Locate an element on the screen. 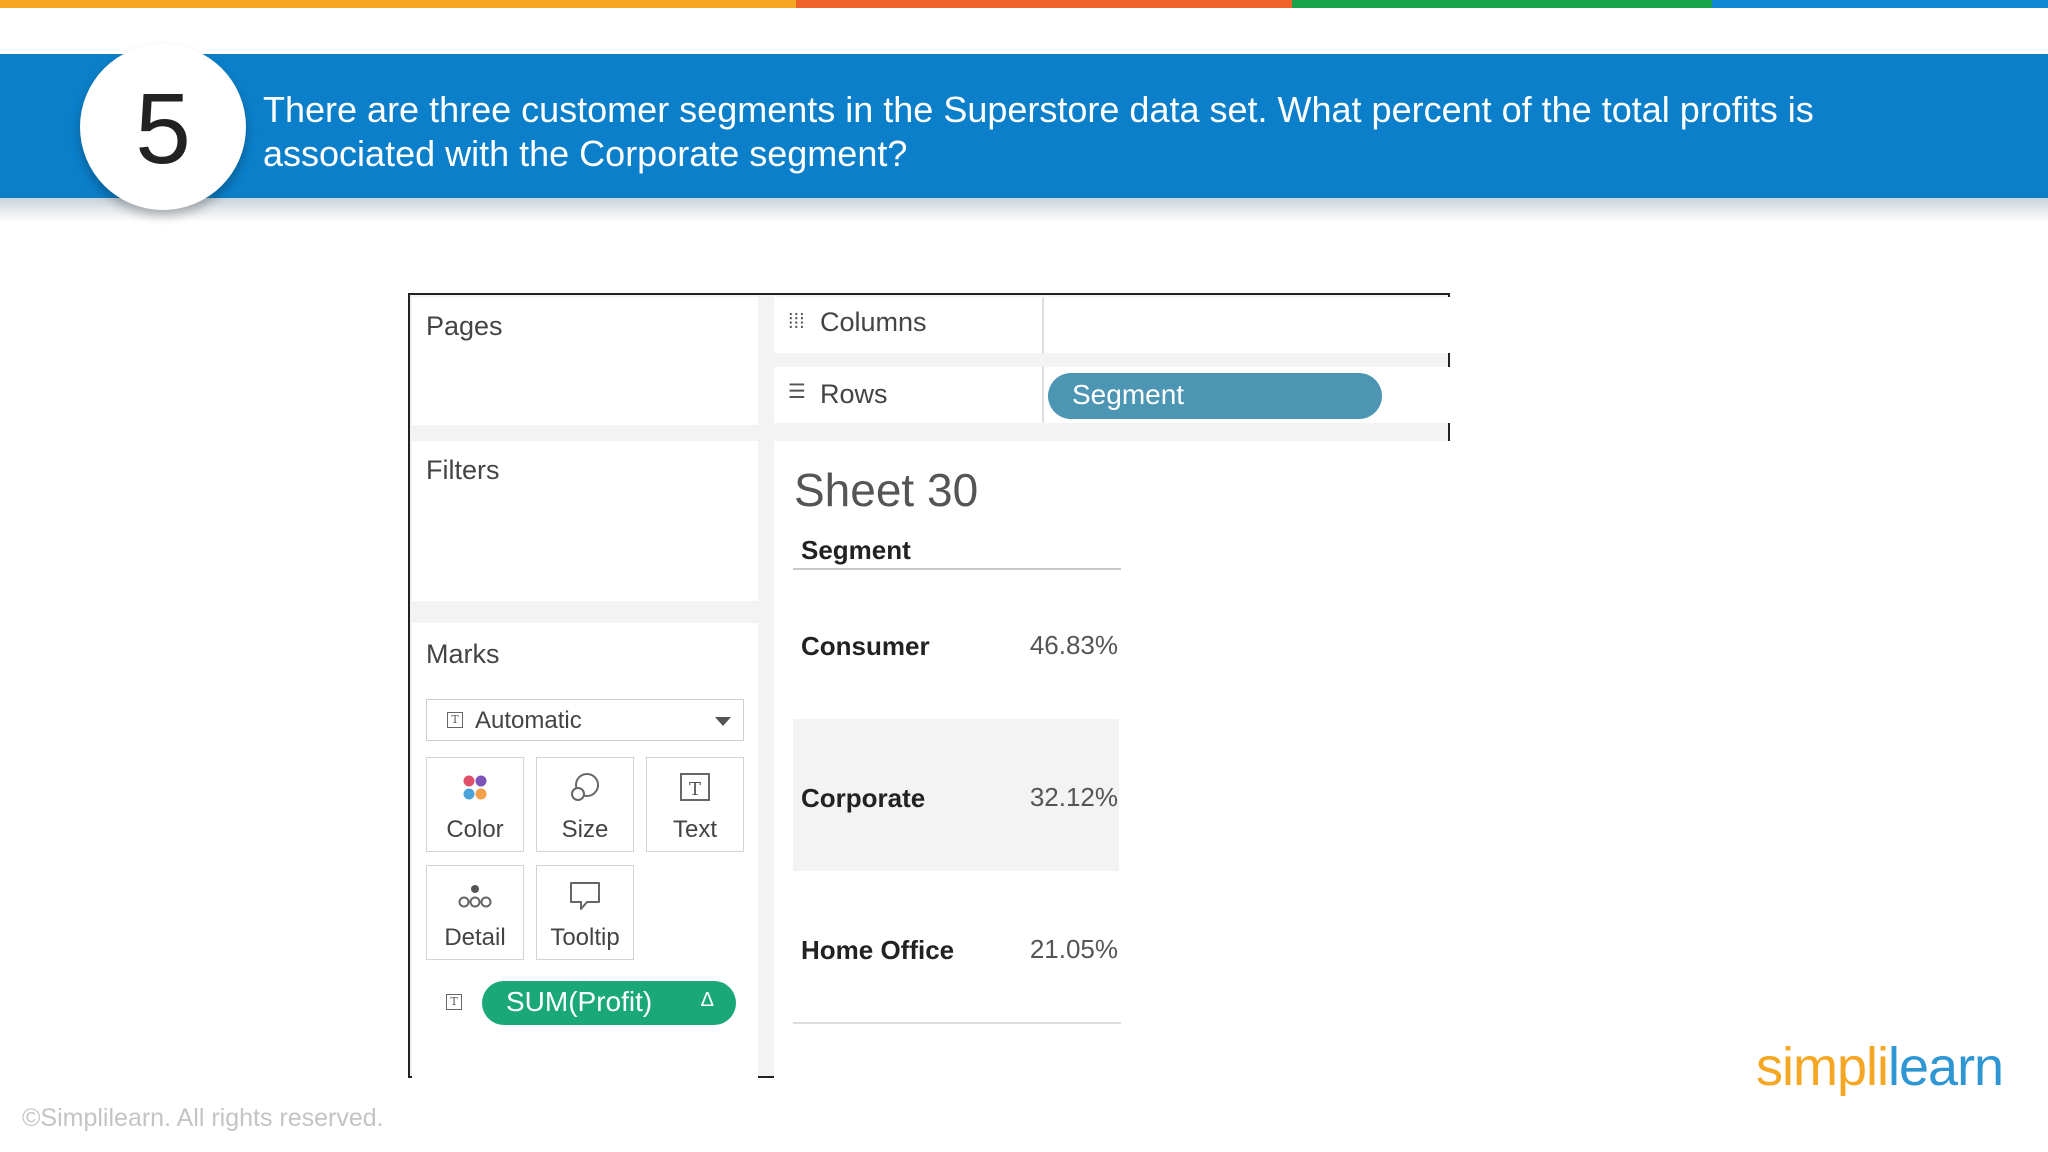 This screenshot has width=2048, height=1152. detail-button: Detail is located at coordinates (475, 912).